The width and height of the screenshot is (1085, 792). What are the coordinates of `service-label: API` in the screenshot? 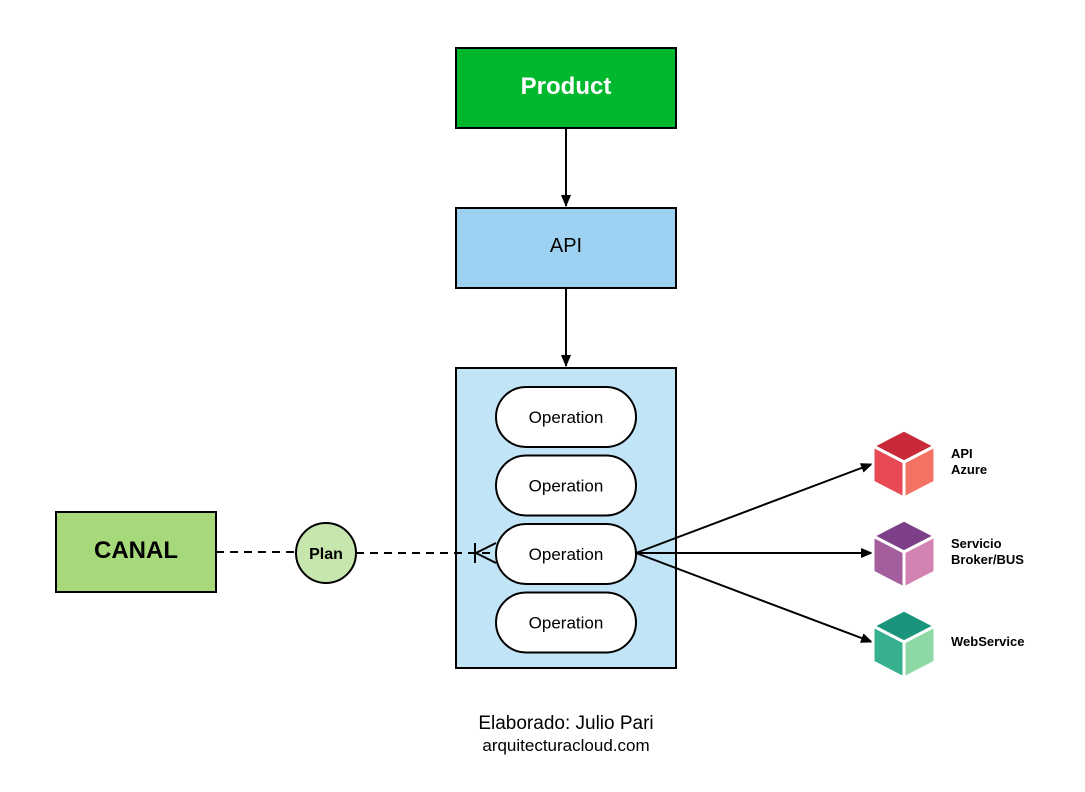 It's located at (962, 453).